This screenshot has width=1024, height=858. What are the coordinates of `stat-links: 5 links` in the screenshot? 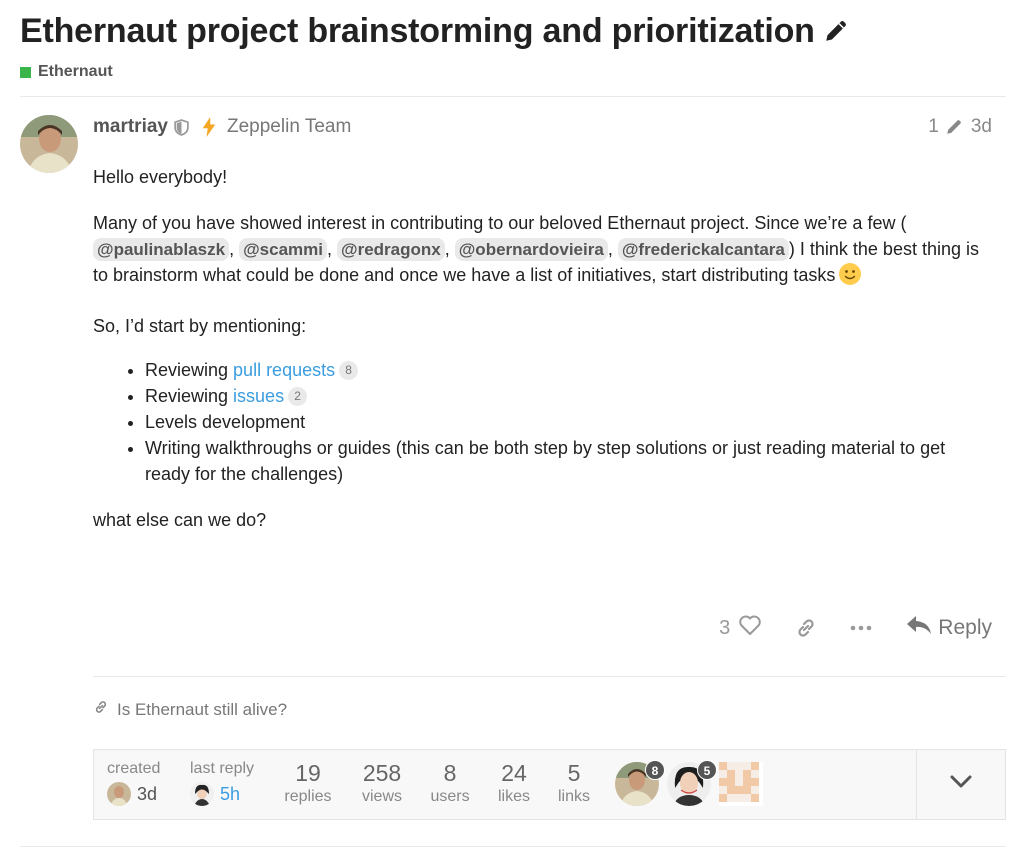 It's located at (574, 784).